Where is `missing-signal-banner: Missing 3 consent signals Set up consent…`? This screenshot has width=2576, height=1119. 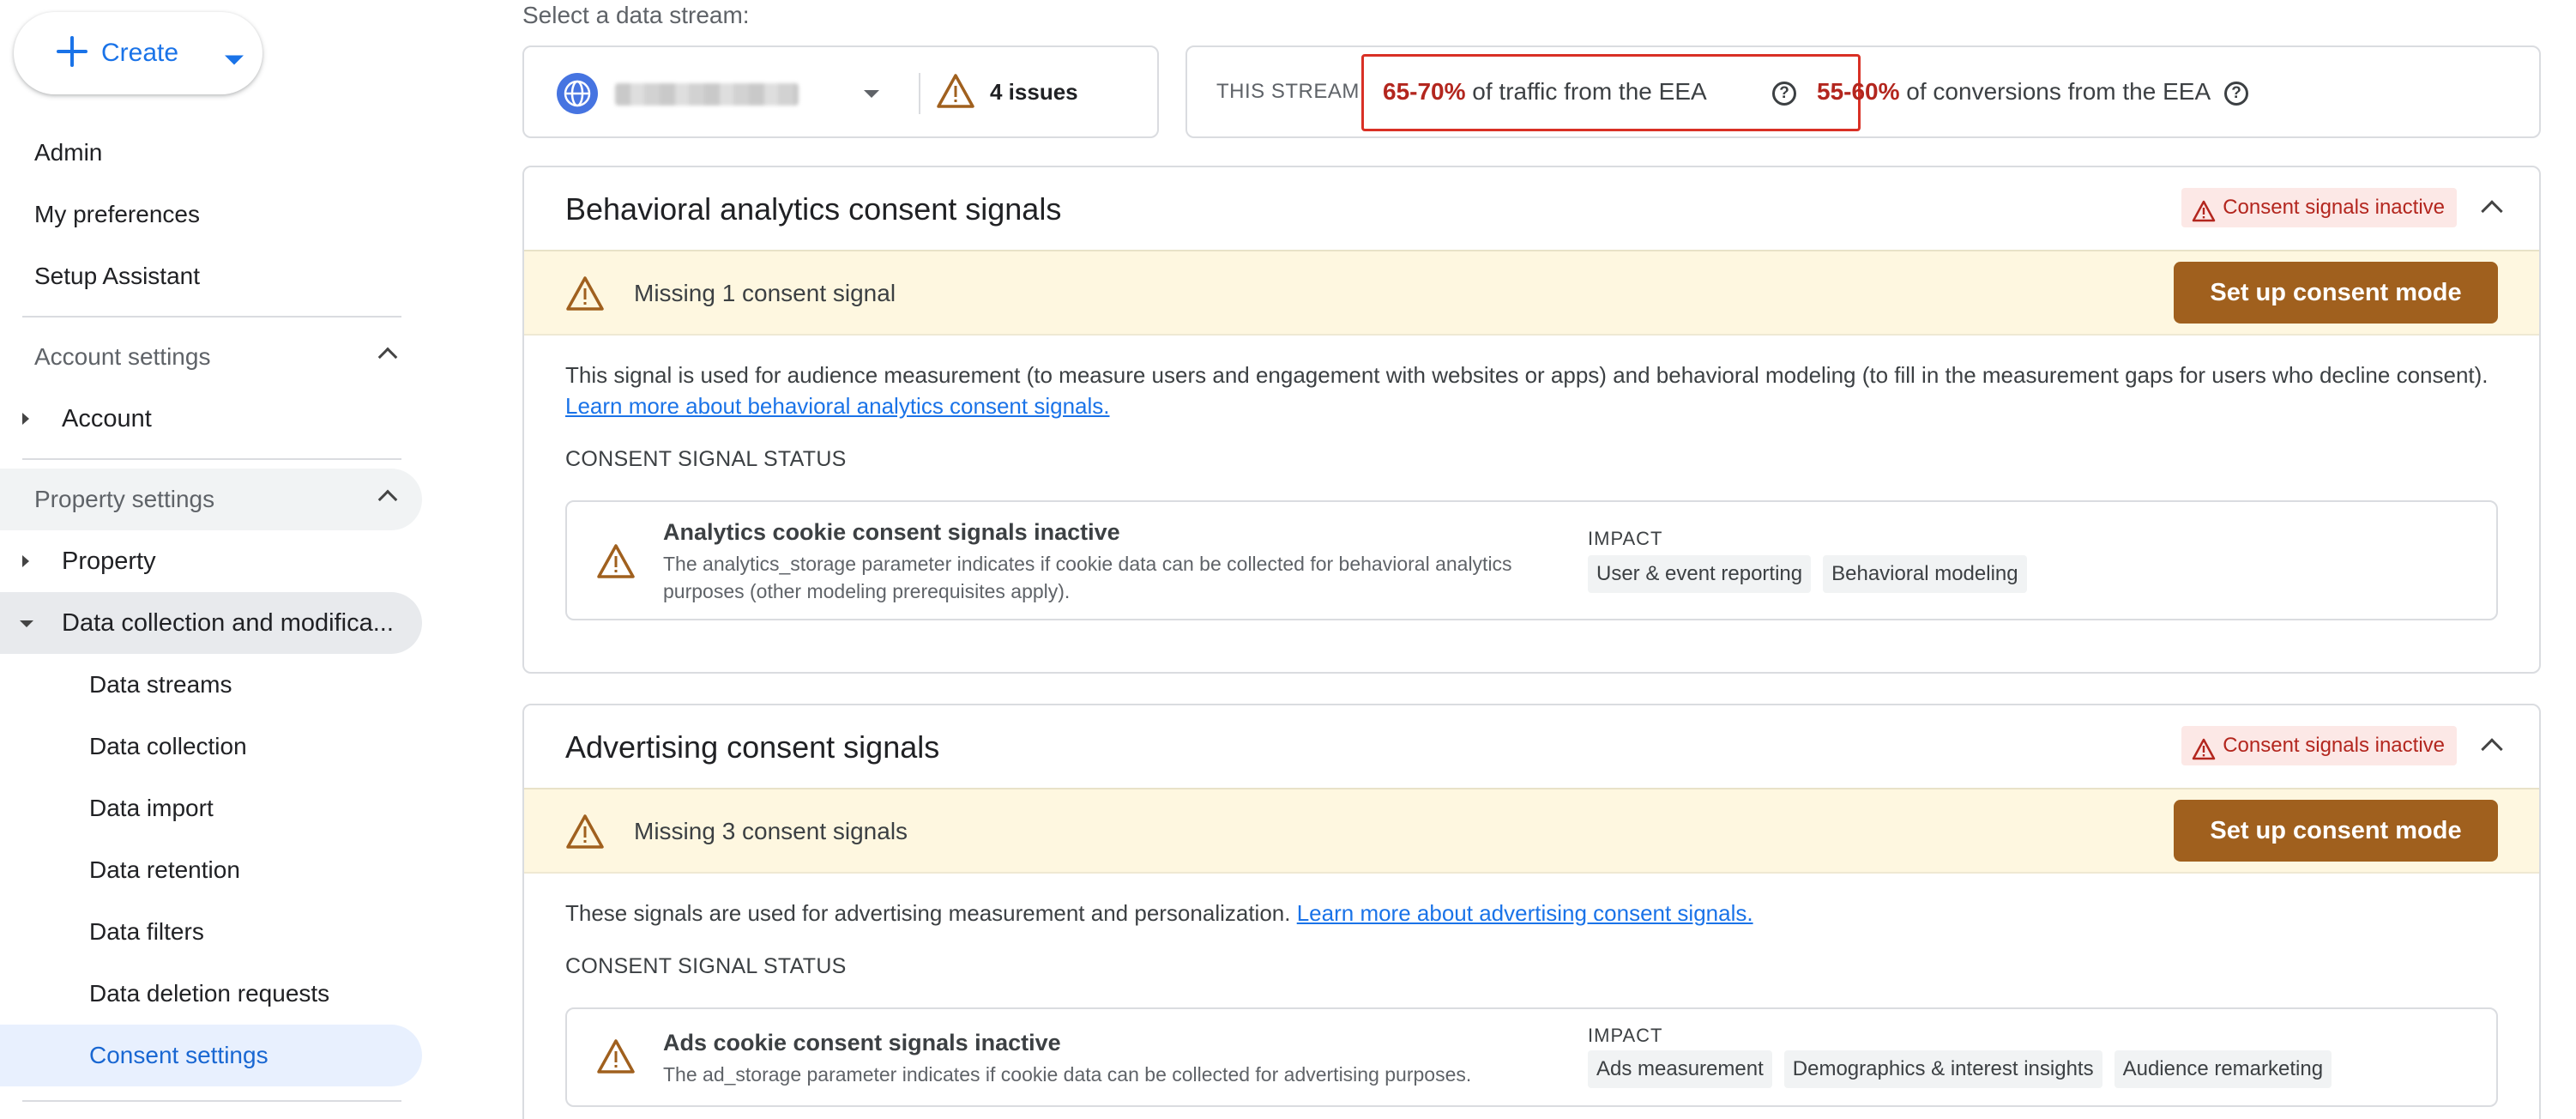
missing-signal-banner: Missing 3 consent signals Set up consent… is located at coordinates (1531, 831).